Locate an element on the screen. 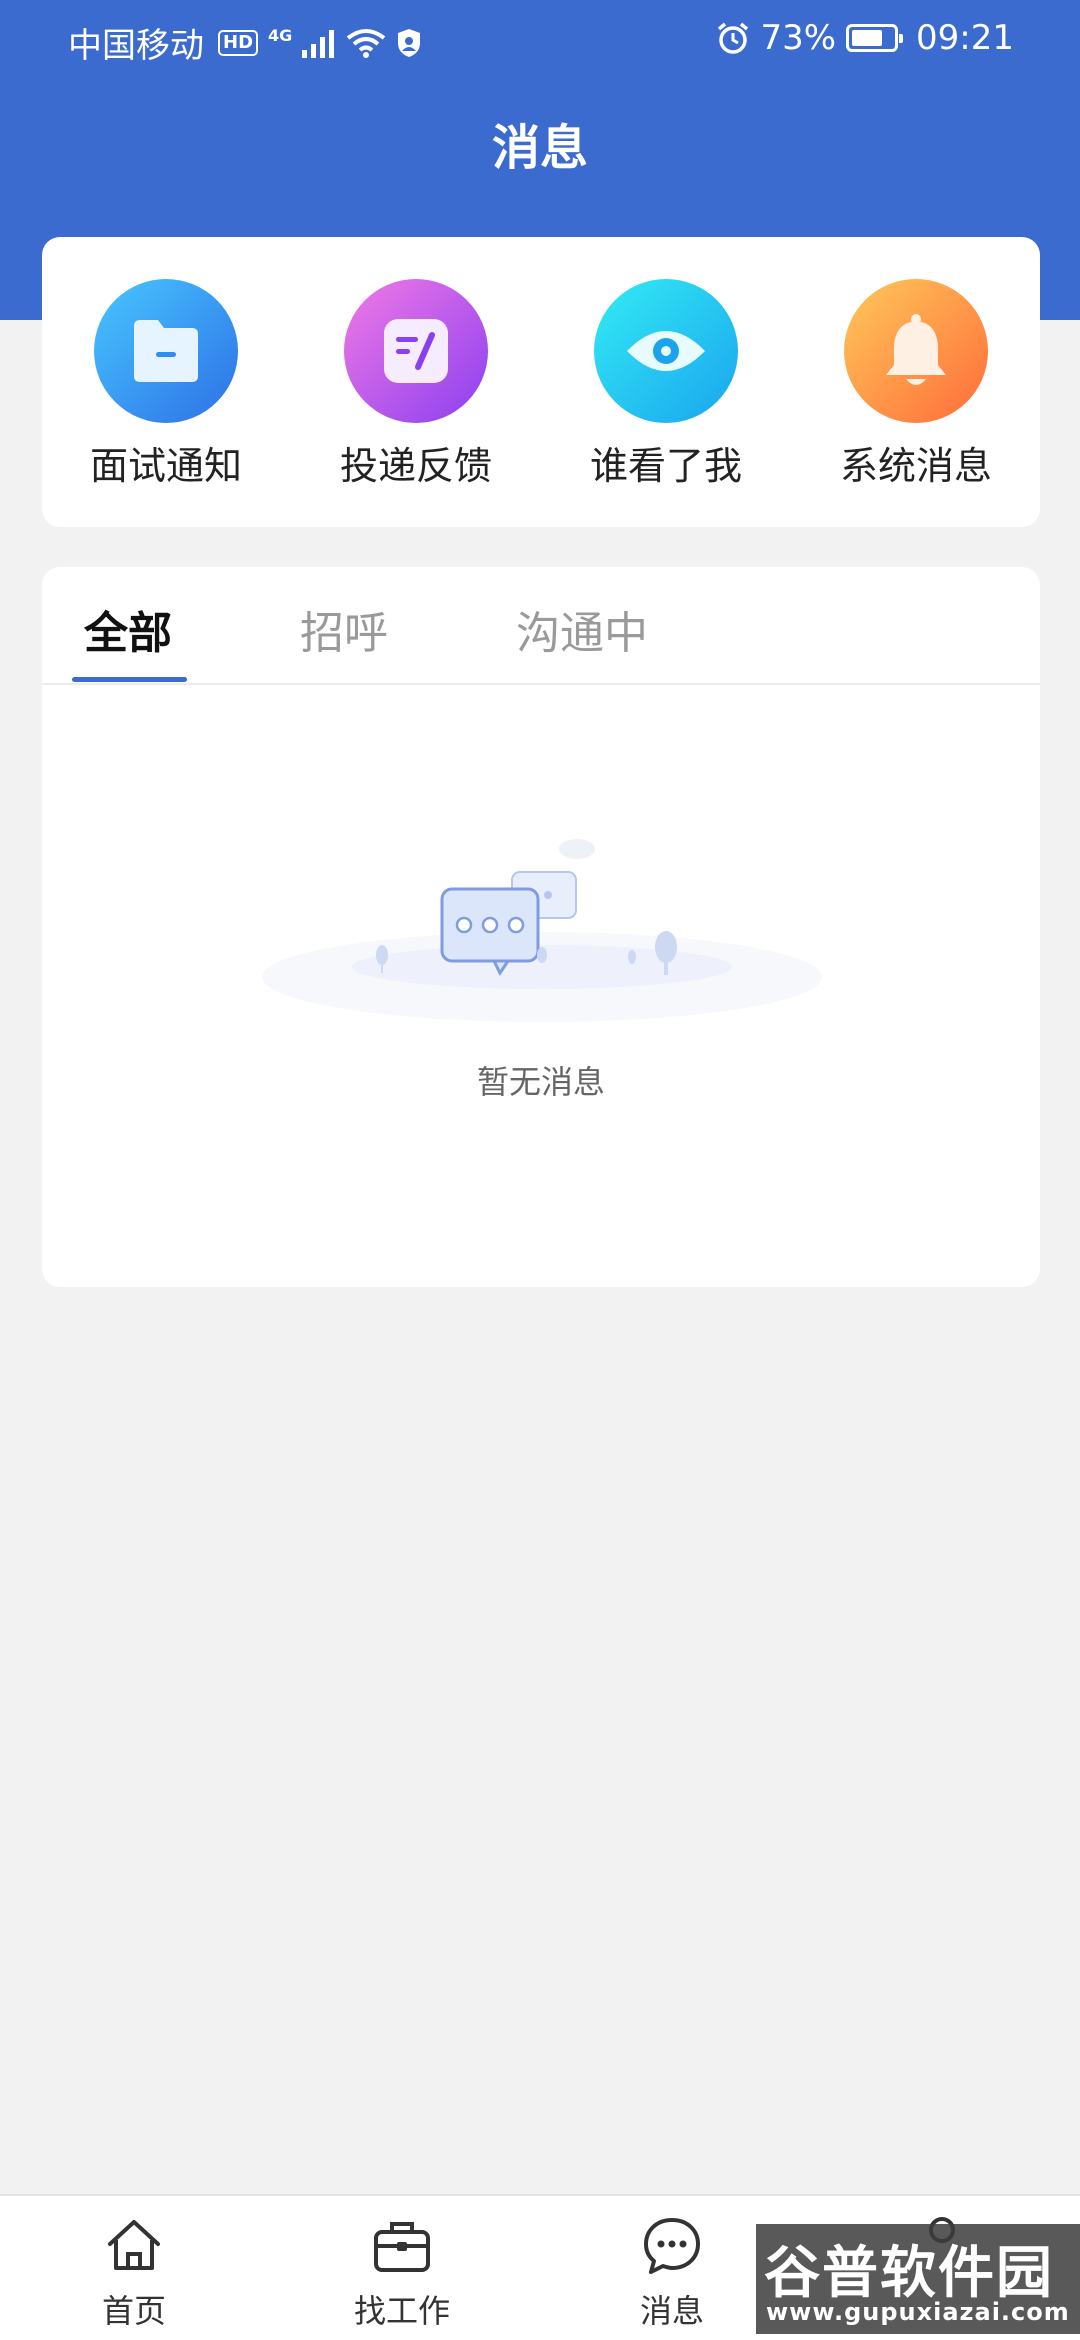 This screenshot has width=1080, height=2340. message-tabs: 全部 招呼 沟通中 is located at coordinates (541, 626).